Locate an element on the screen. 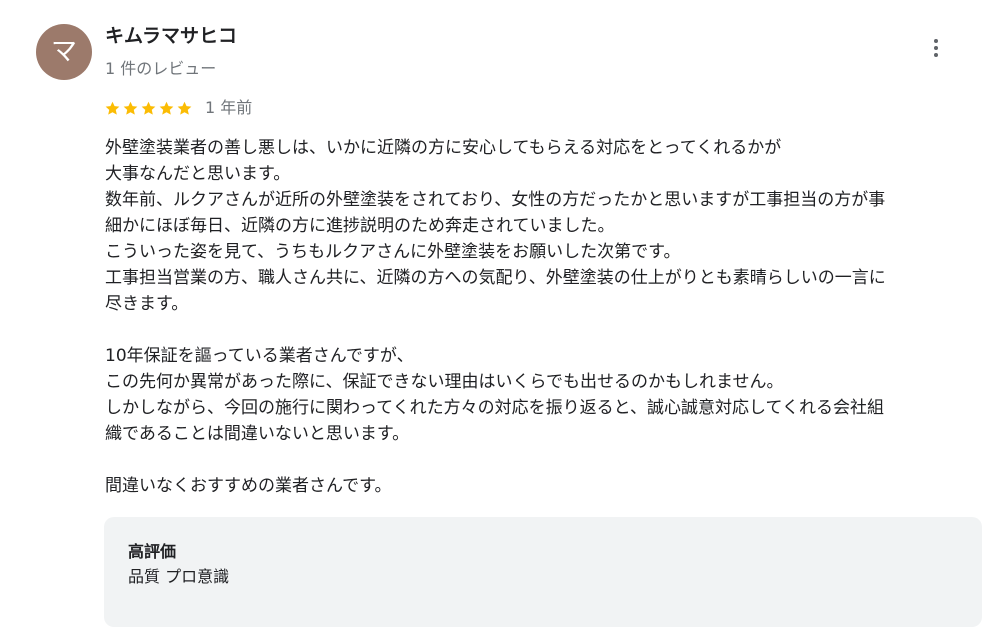  more-vert-icon is located at coordinates (936, 41).